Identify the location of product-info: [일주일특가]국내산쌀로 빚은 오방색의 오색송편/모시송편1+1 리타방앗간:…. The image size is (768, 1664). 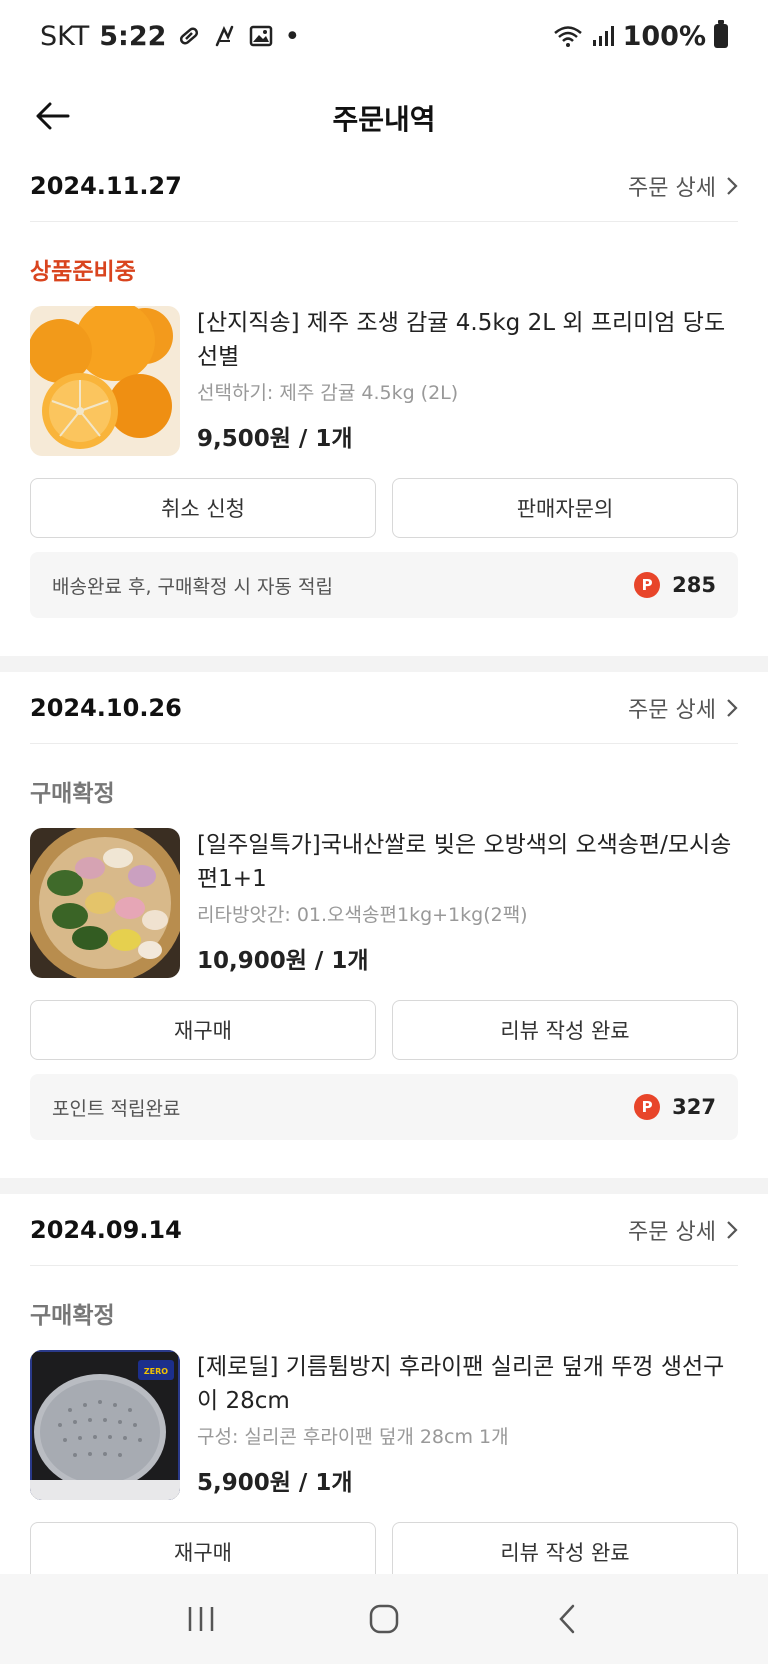
(467, 903).